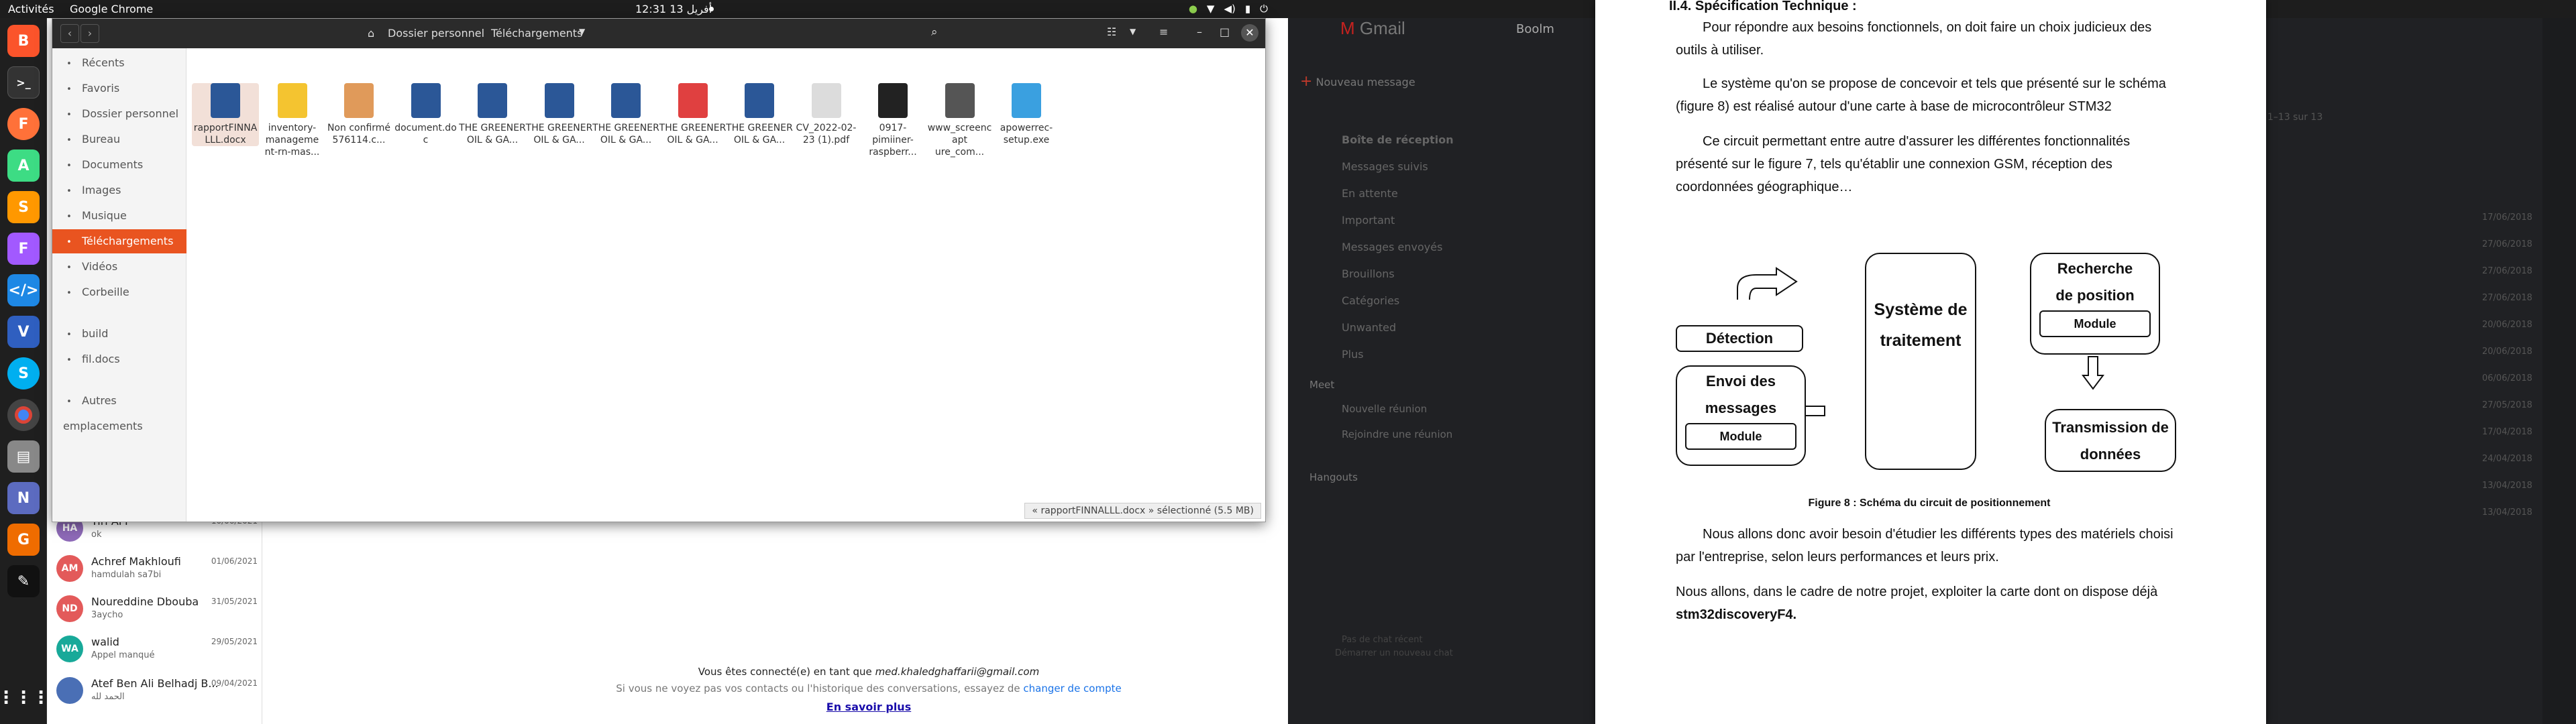 The width and height of the screenshot is (2576, 724). I want to click on sidebar-item-label: Images, so click(101, 190).